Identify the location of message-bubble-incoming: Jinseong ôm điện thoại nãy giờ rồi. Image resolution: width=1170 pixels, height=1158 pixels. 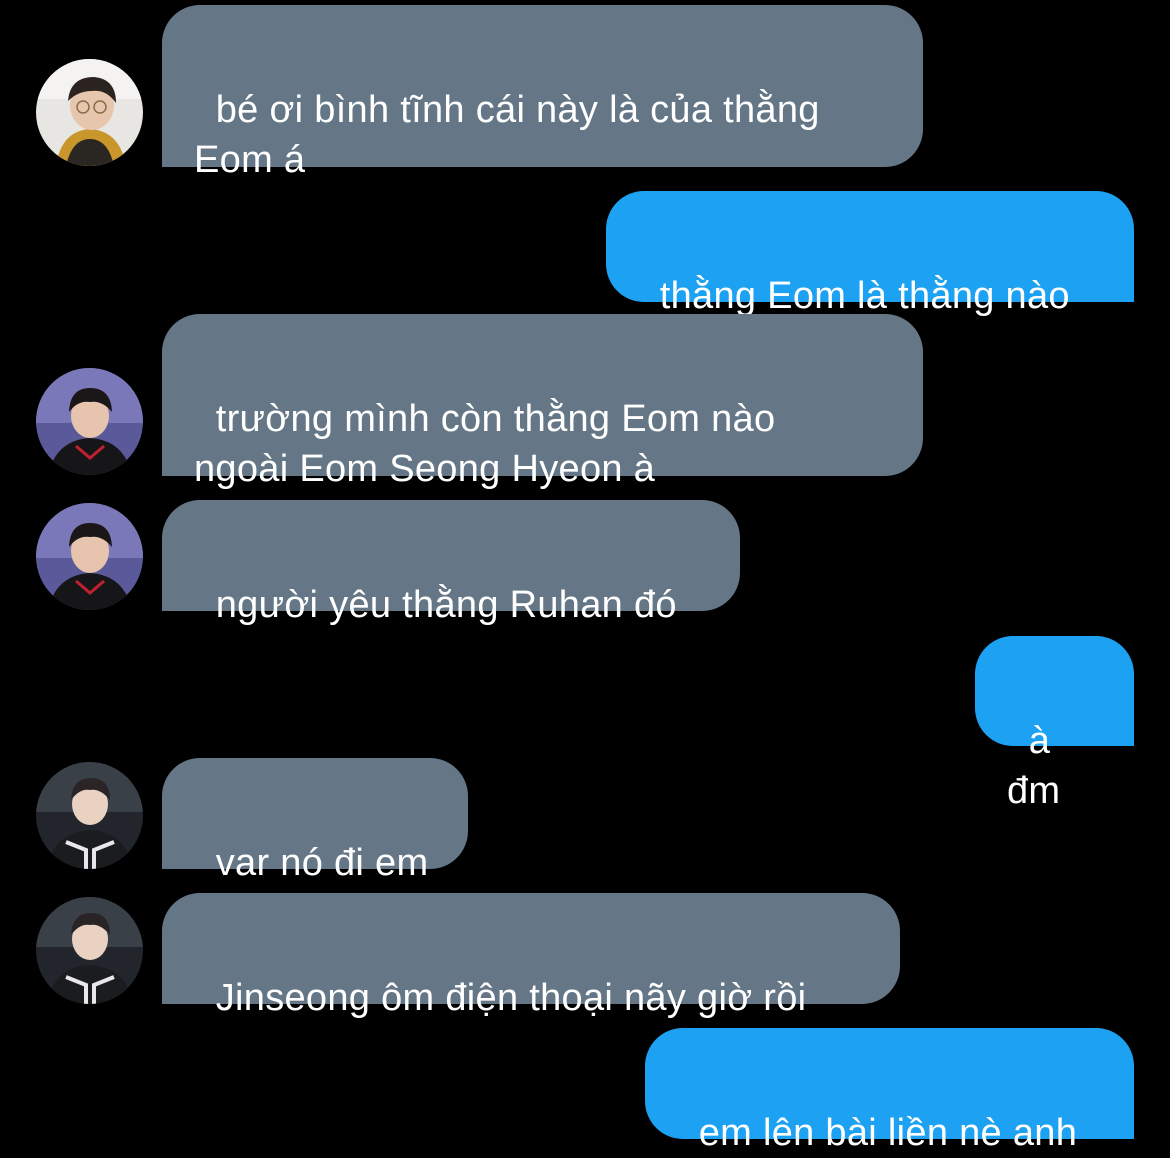
(531, 956).